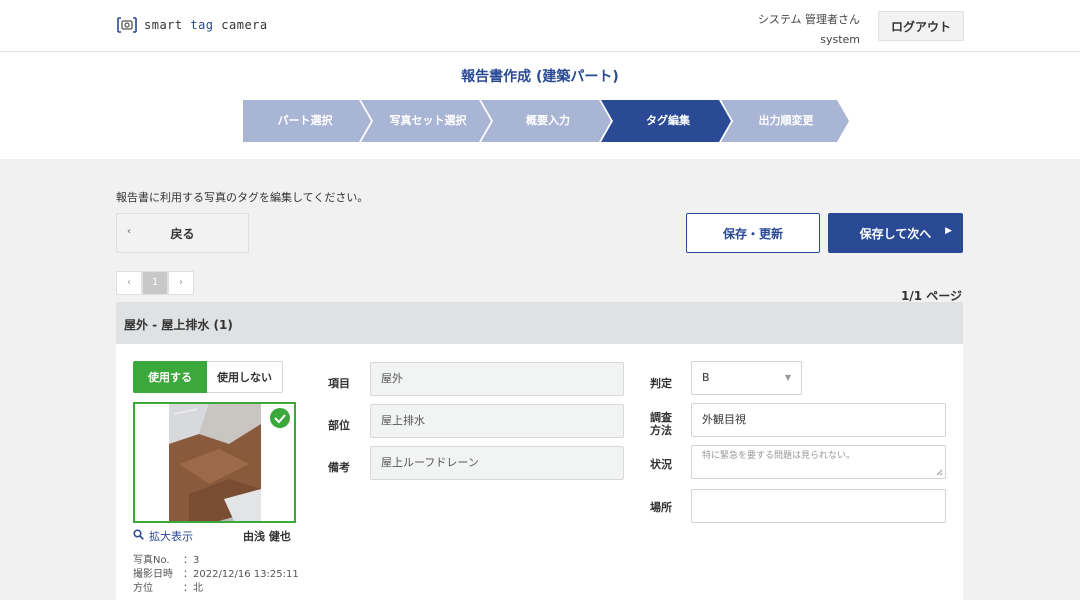 This screenshot has width=1080, height=600. What do you see at coordinates (706, 377) in the screenshot?
I see `judge-select-value: B` at bounding box center [706, 377].